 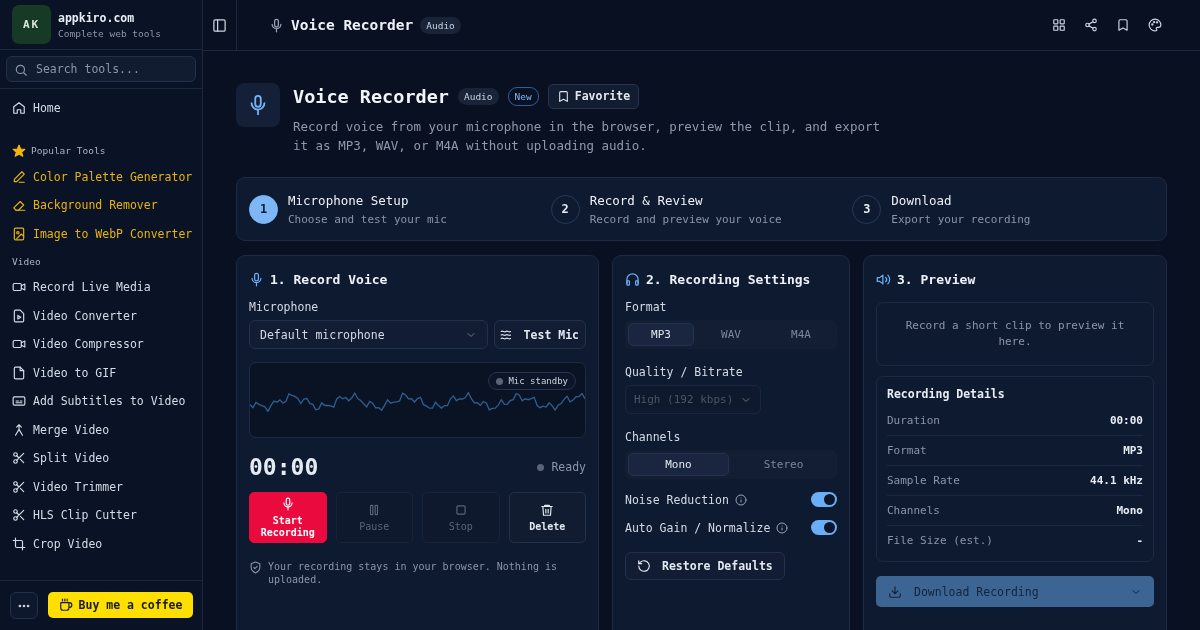 What do you see at coordinates (101, 205) in the screenshot?
I see `sidebar-item: Background Remover` at bounding box center [101, 205].